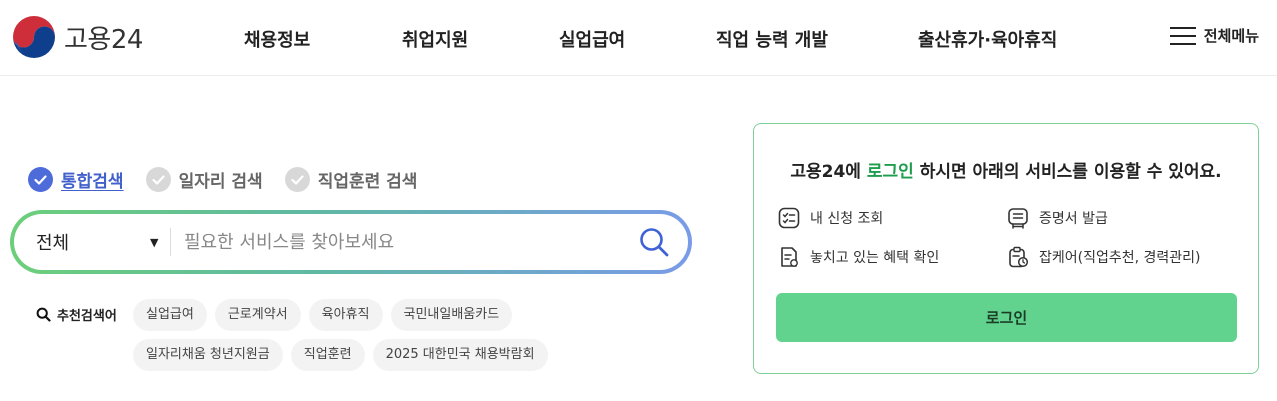 This screenshot has width=1277, height=401. What do you see at coordinates (1019, 257) in the screenshot?
I see `clipboard-clock-icon` at bounding box center [1019, 257].